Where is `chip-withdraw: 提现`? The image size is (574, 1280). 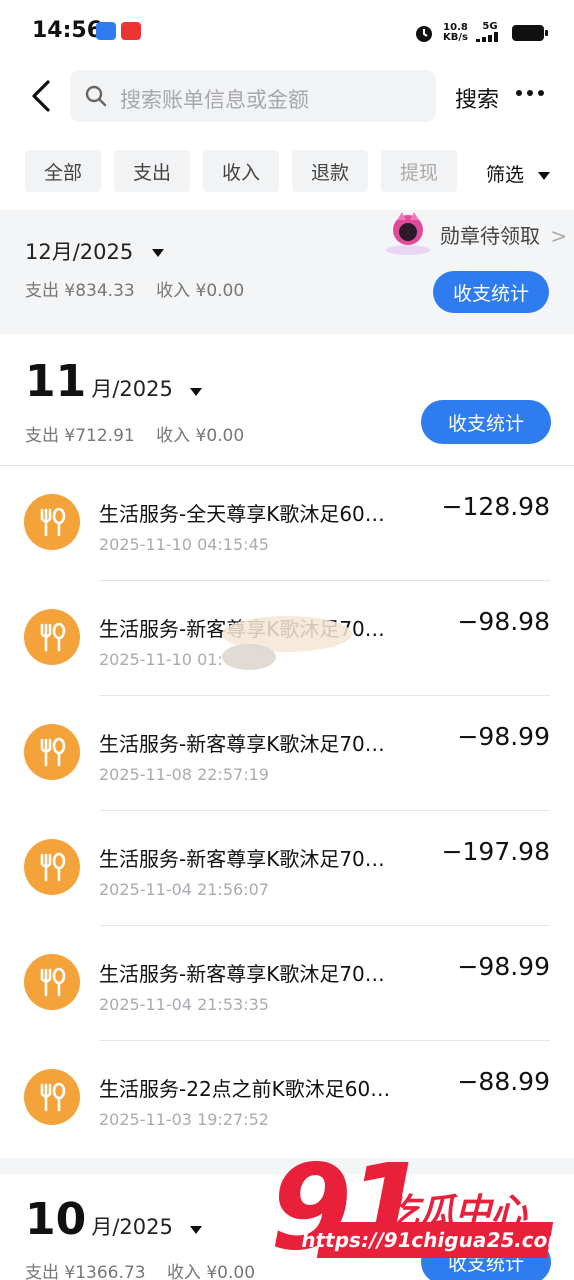
chip-withdraw: 提现 is located at coordinates (419, 171).